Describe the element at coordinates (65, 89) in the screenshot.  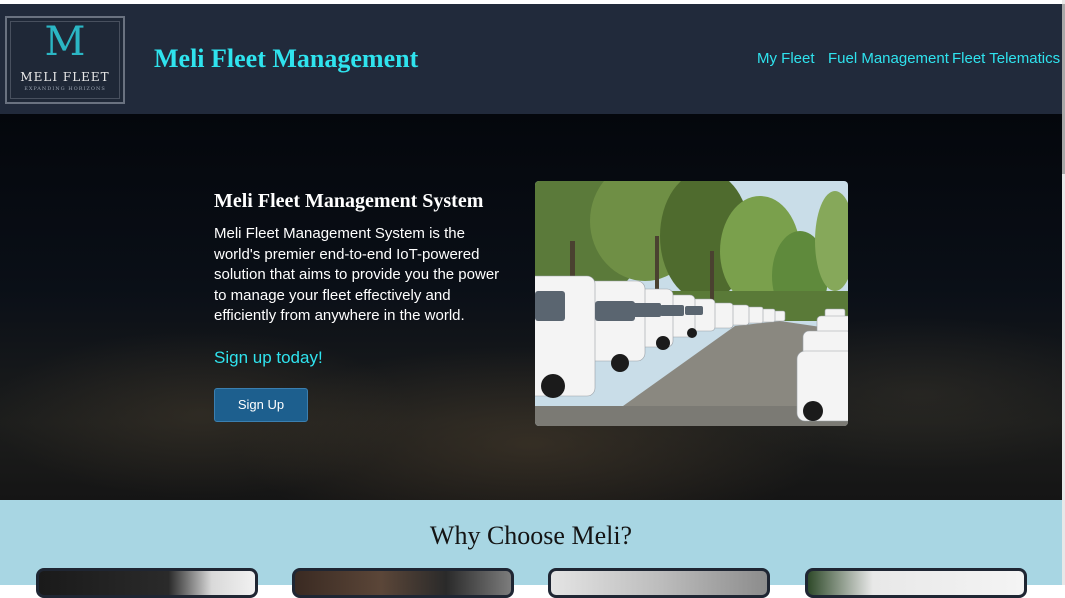
I see `logo-tagline: EXPANDING HORIZONS` at that location.